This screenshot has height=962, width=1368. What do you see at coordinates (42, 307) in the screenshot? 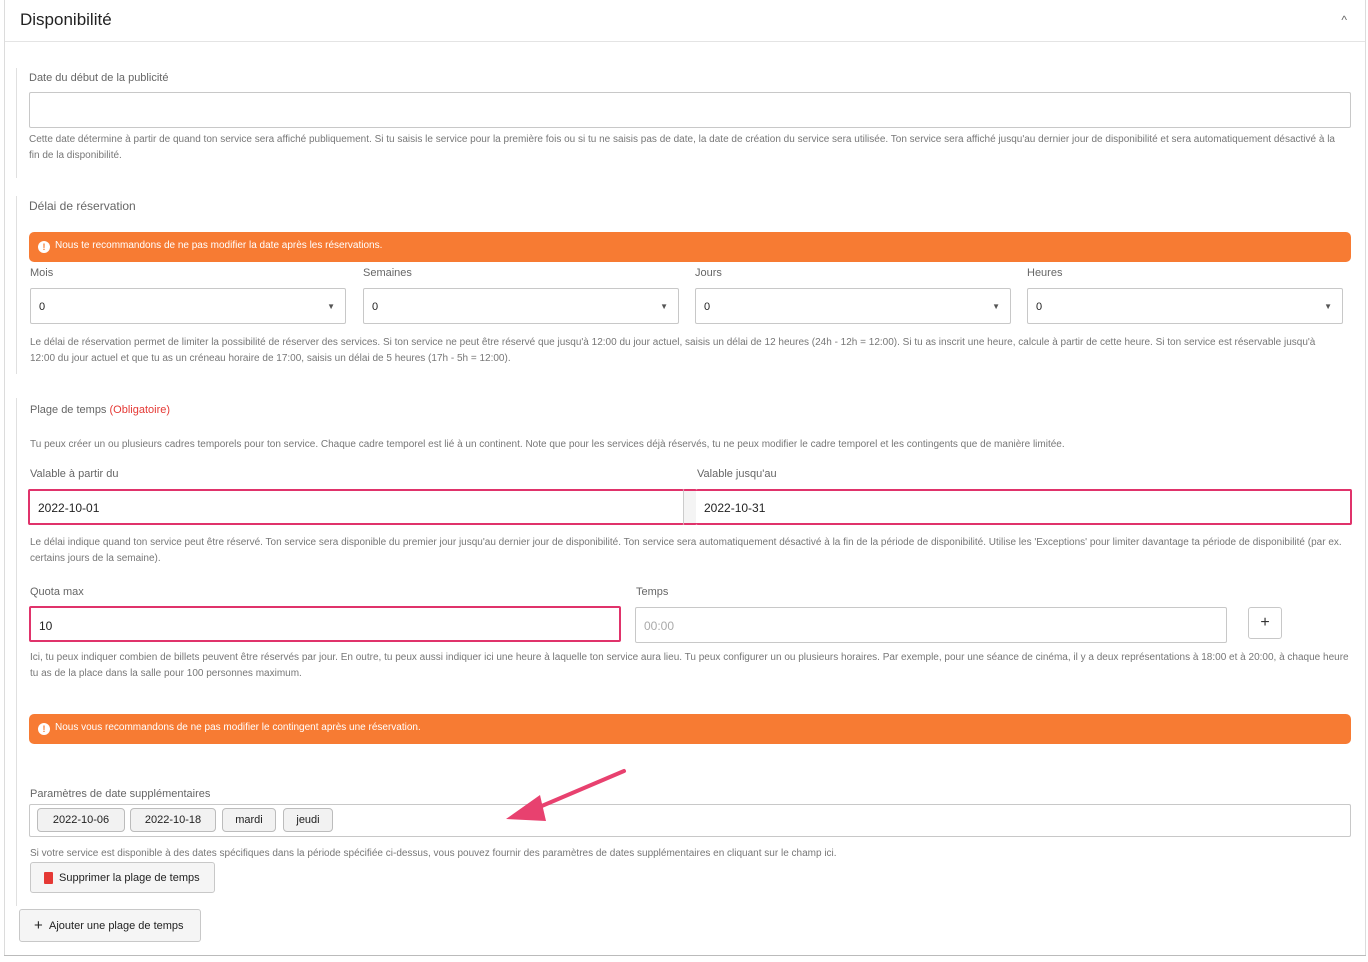
I see `months-value: 0` at bounding box center [42, 307].